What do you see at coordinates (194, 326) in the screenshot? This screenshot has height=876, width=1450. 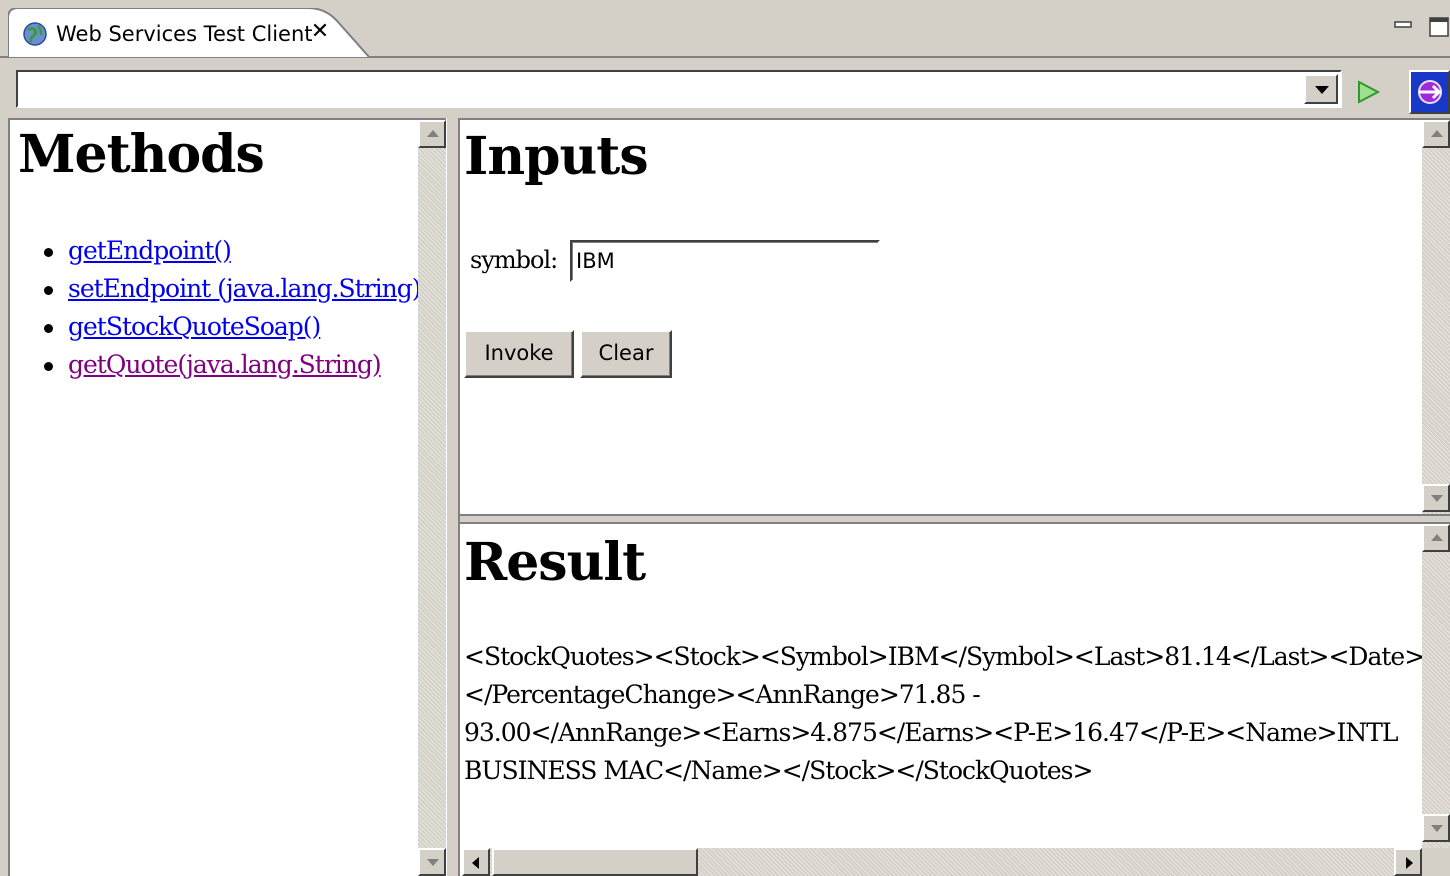 I see `method-link-getstockquotesoap: getStockQuoteSoap()` at bounding box center [194, 326].